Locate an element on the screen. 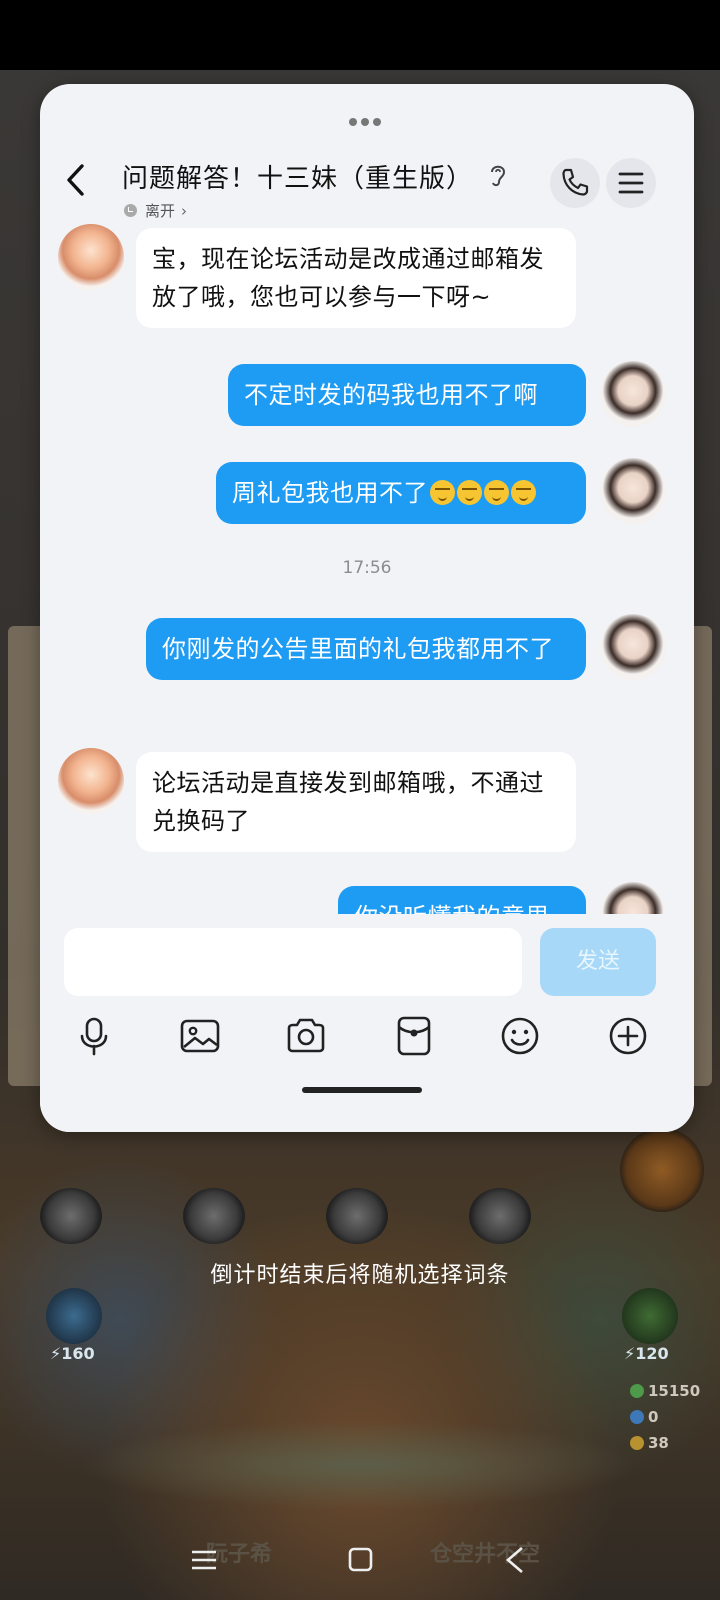 The height and width of the screenshot is (1600, 720). back-nav-button is located at coordinates (516, 1560).